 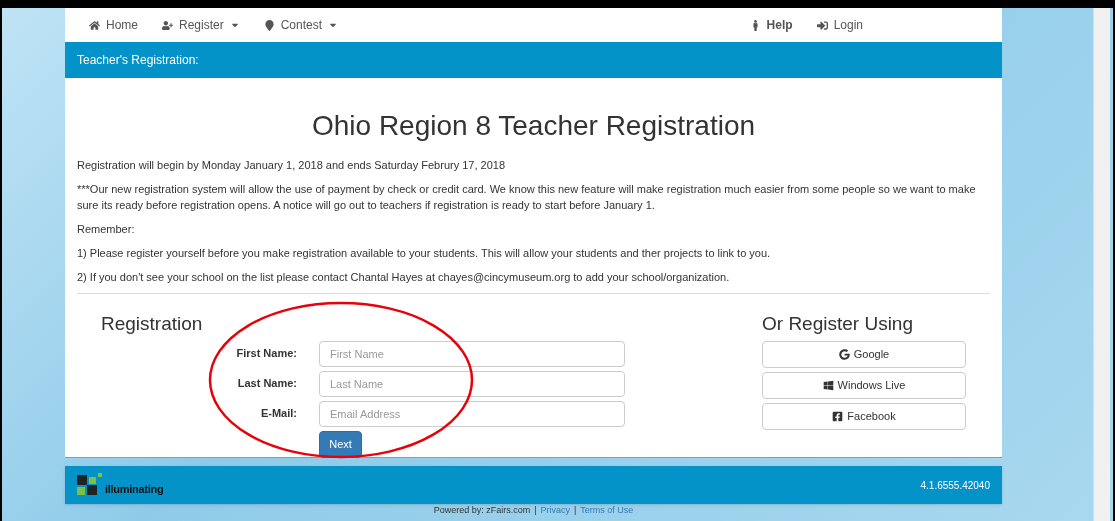 What do you see at coordinates (828, 385) in the screenshot?
I see `windows-logo-icon` at bounding box center [828, 385].